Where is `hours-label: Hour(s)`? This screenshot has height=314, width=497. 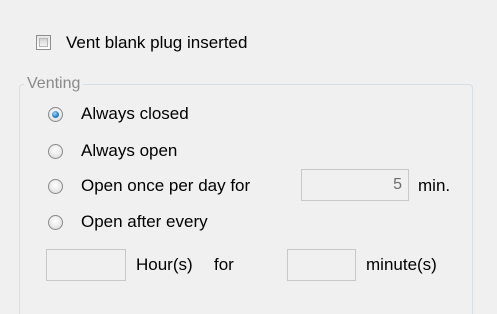 hours-label: Hour(s) is located at coordinates (164, 264).